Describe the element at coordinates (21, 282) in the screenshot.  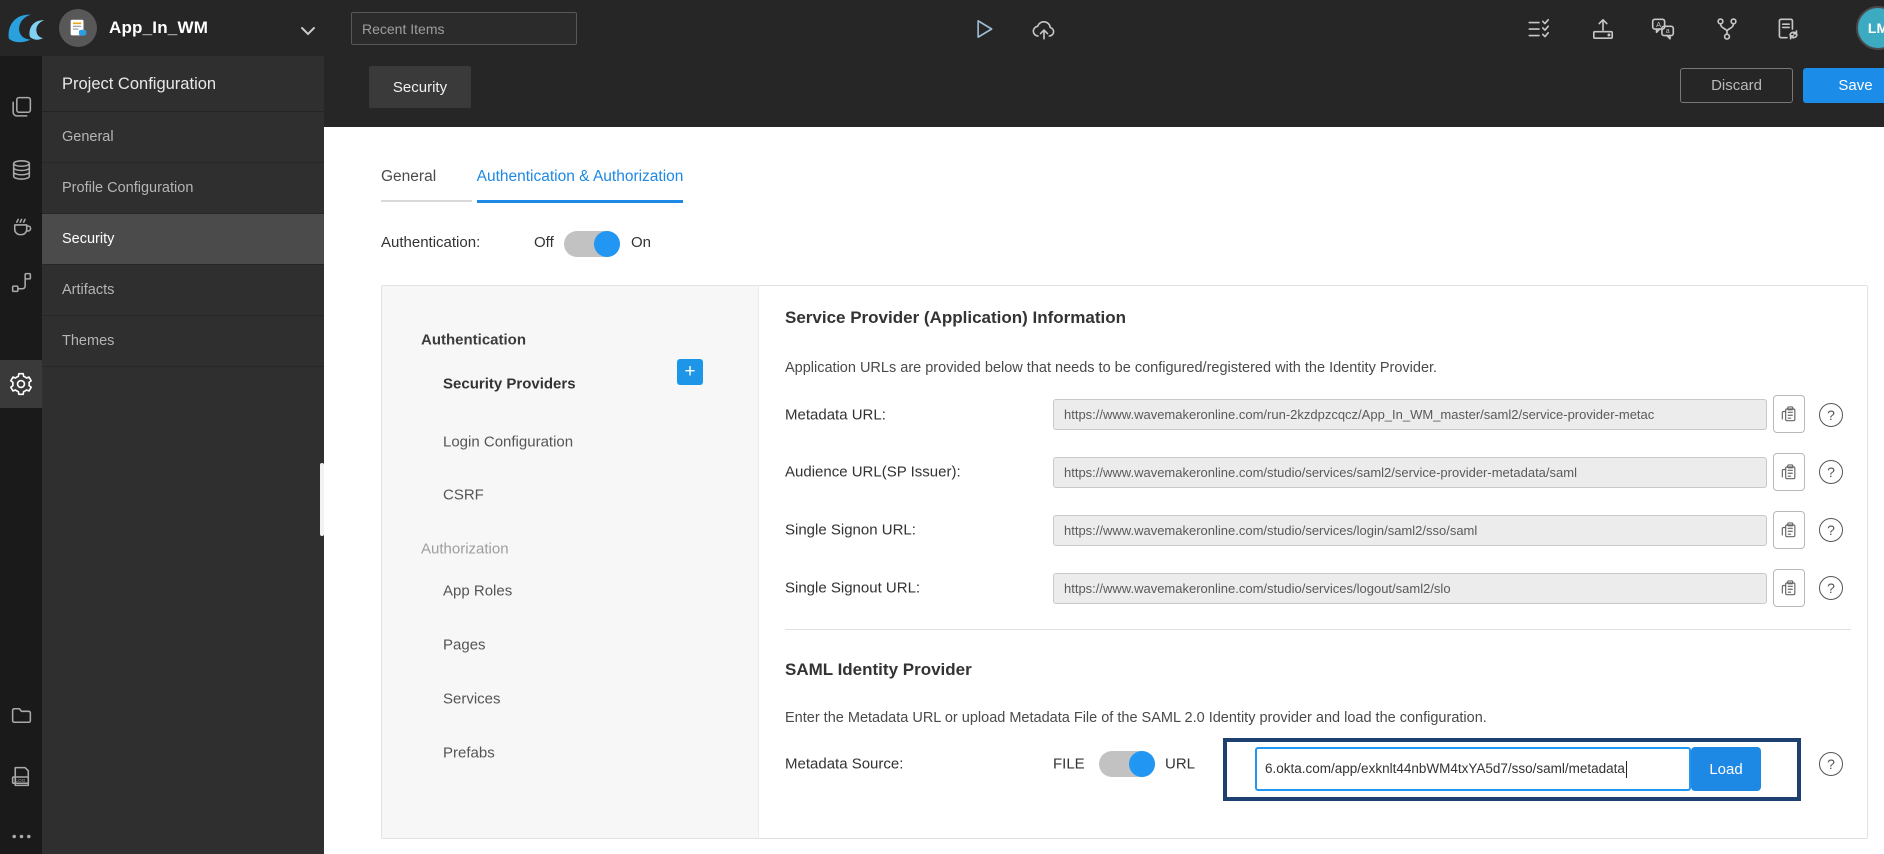
I see `apis-connector-icon` at that location.